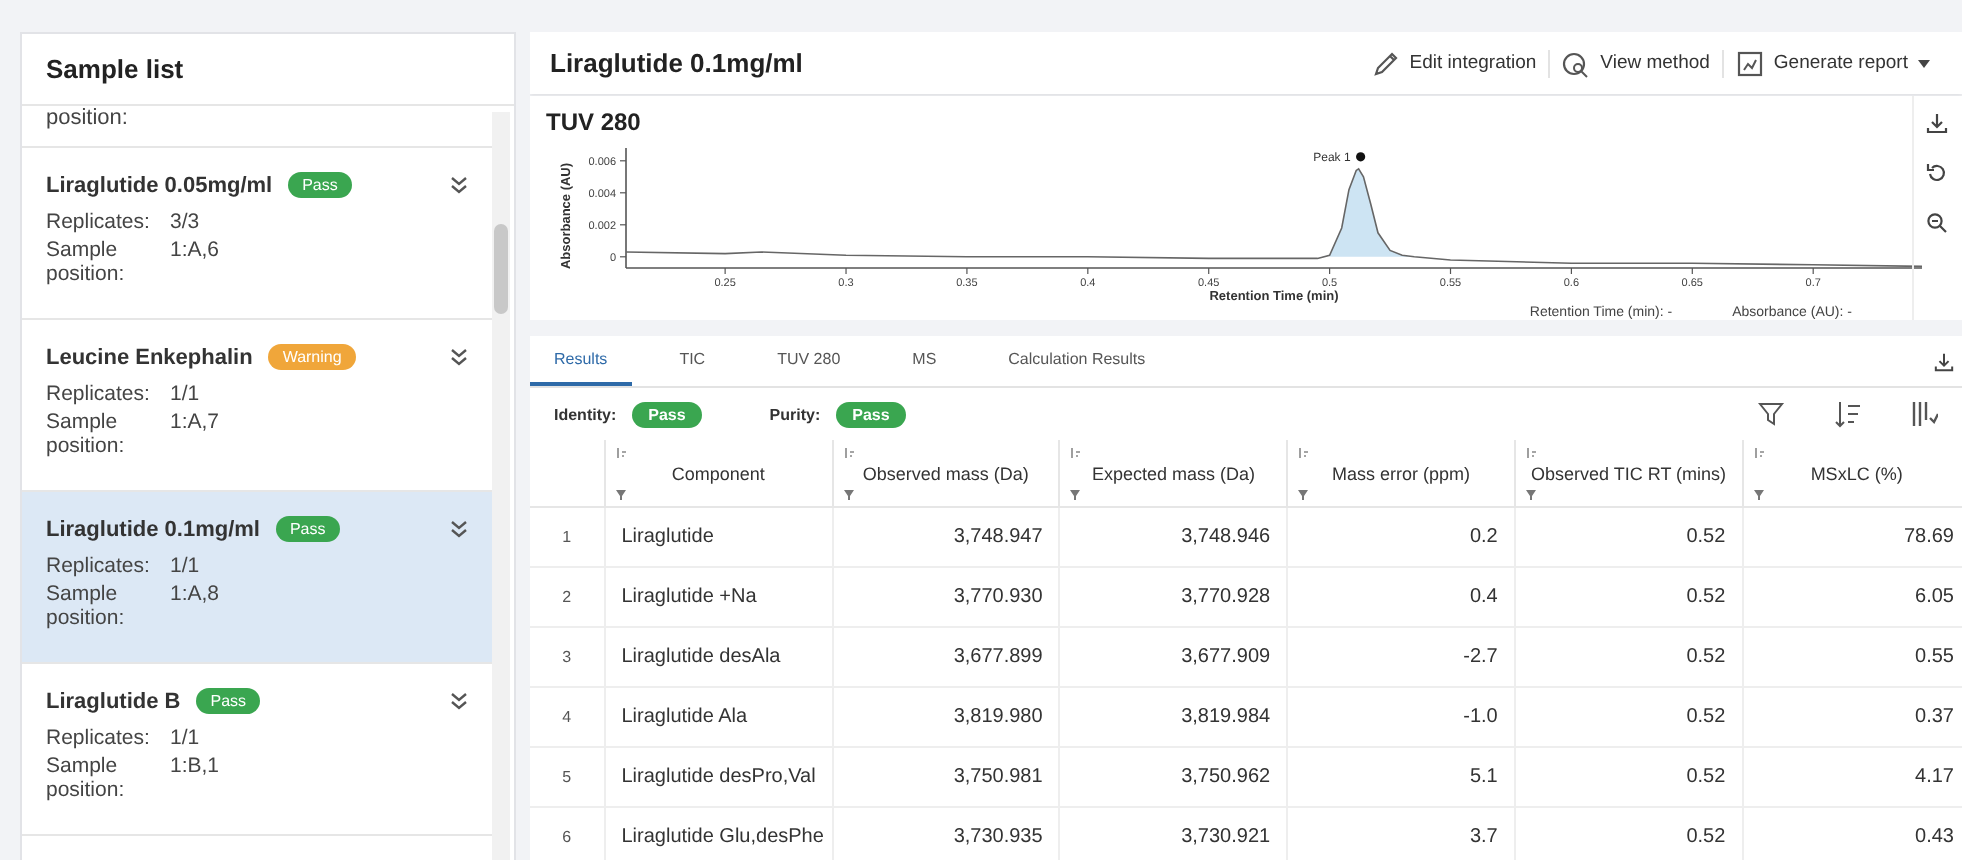  What do you see at coordinates (1226, 537) in the screenshot?
I see `table-cell: 3,748.946` at bounding box center [1226, 537].